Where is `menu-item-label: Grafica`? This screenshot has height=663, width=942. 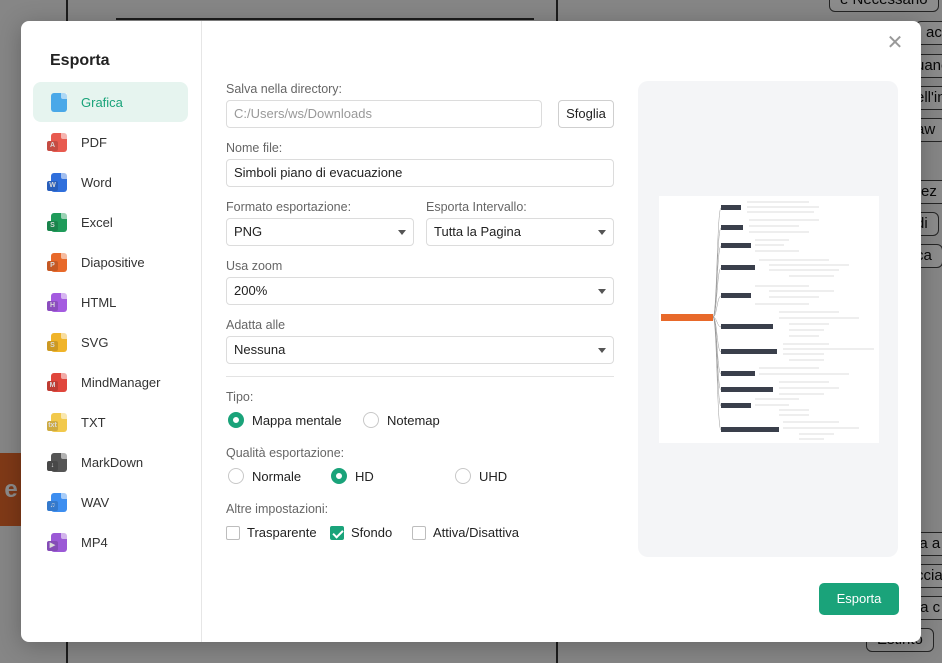
menu-item-label: Grafica is located at coordinates (102, 102).